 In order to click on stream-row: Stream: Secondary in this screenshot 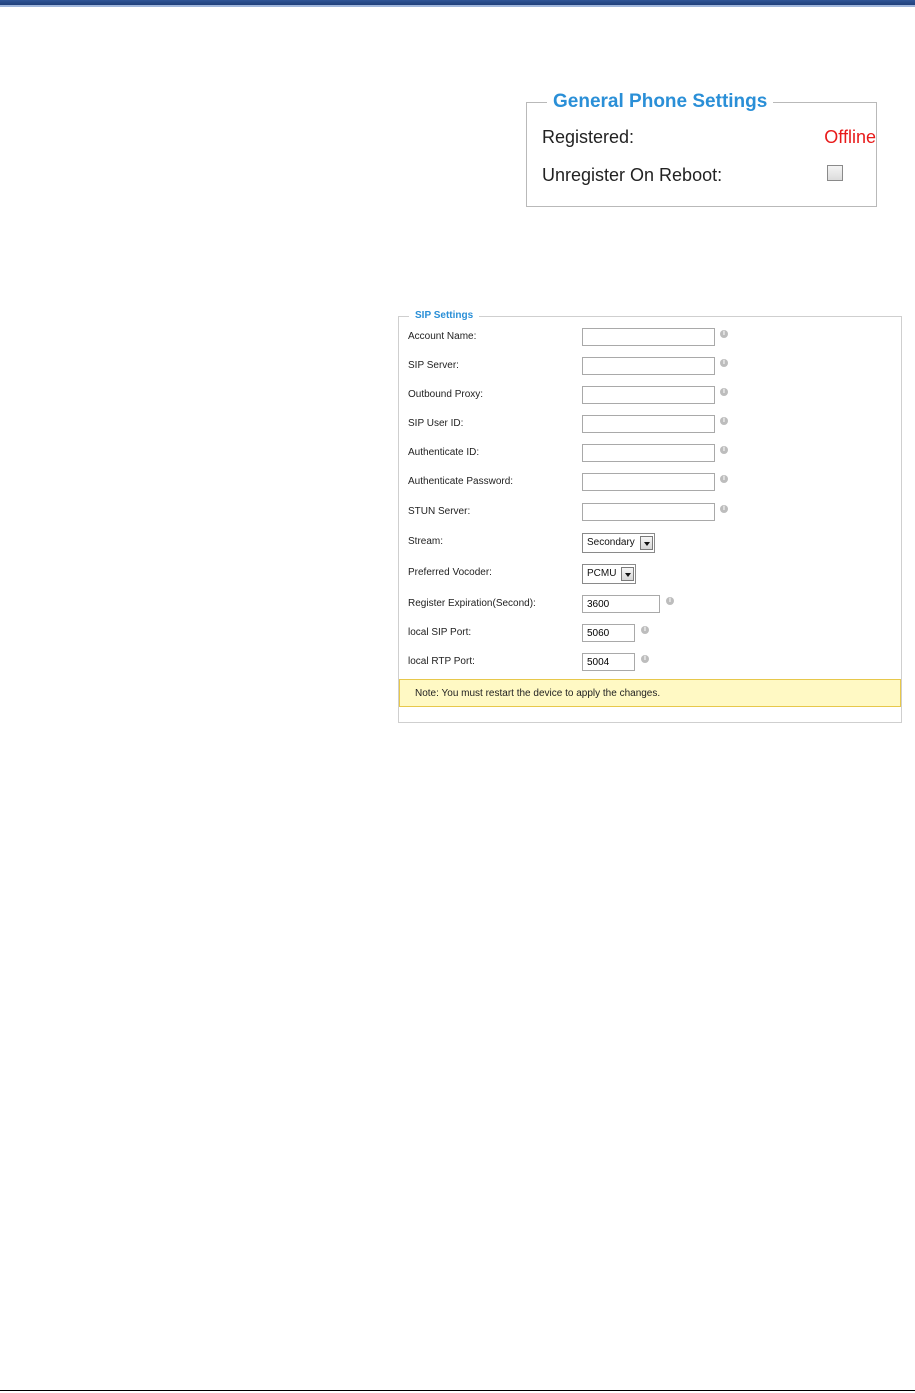, I will do `click(650, 543)`.